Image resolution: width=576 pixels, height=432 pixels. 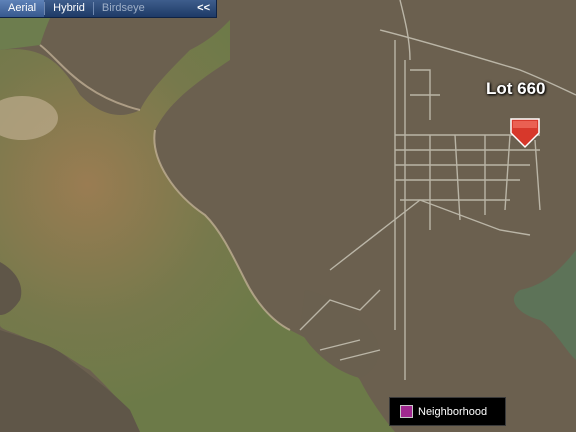 I want to click on neighborhood-swatch-icon, so click(x=406, y=411).